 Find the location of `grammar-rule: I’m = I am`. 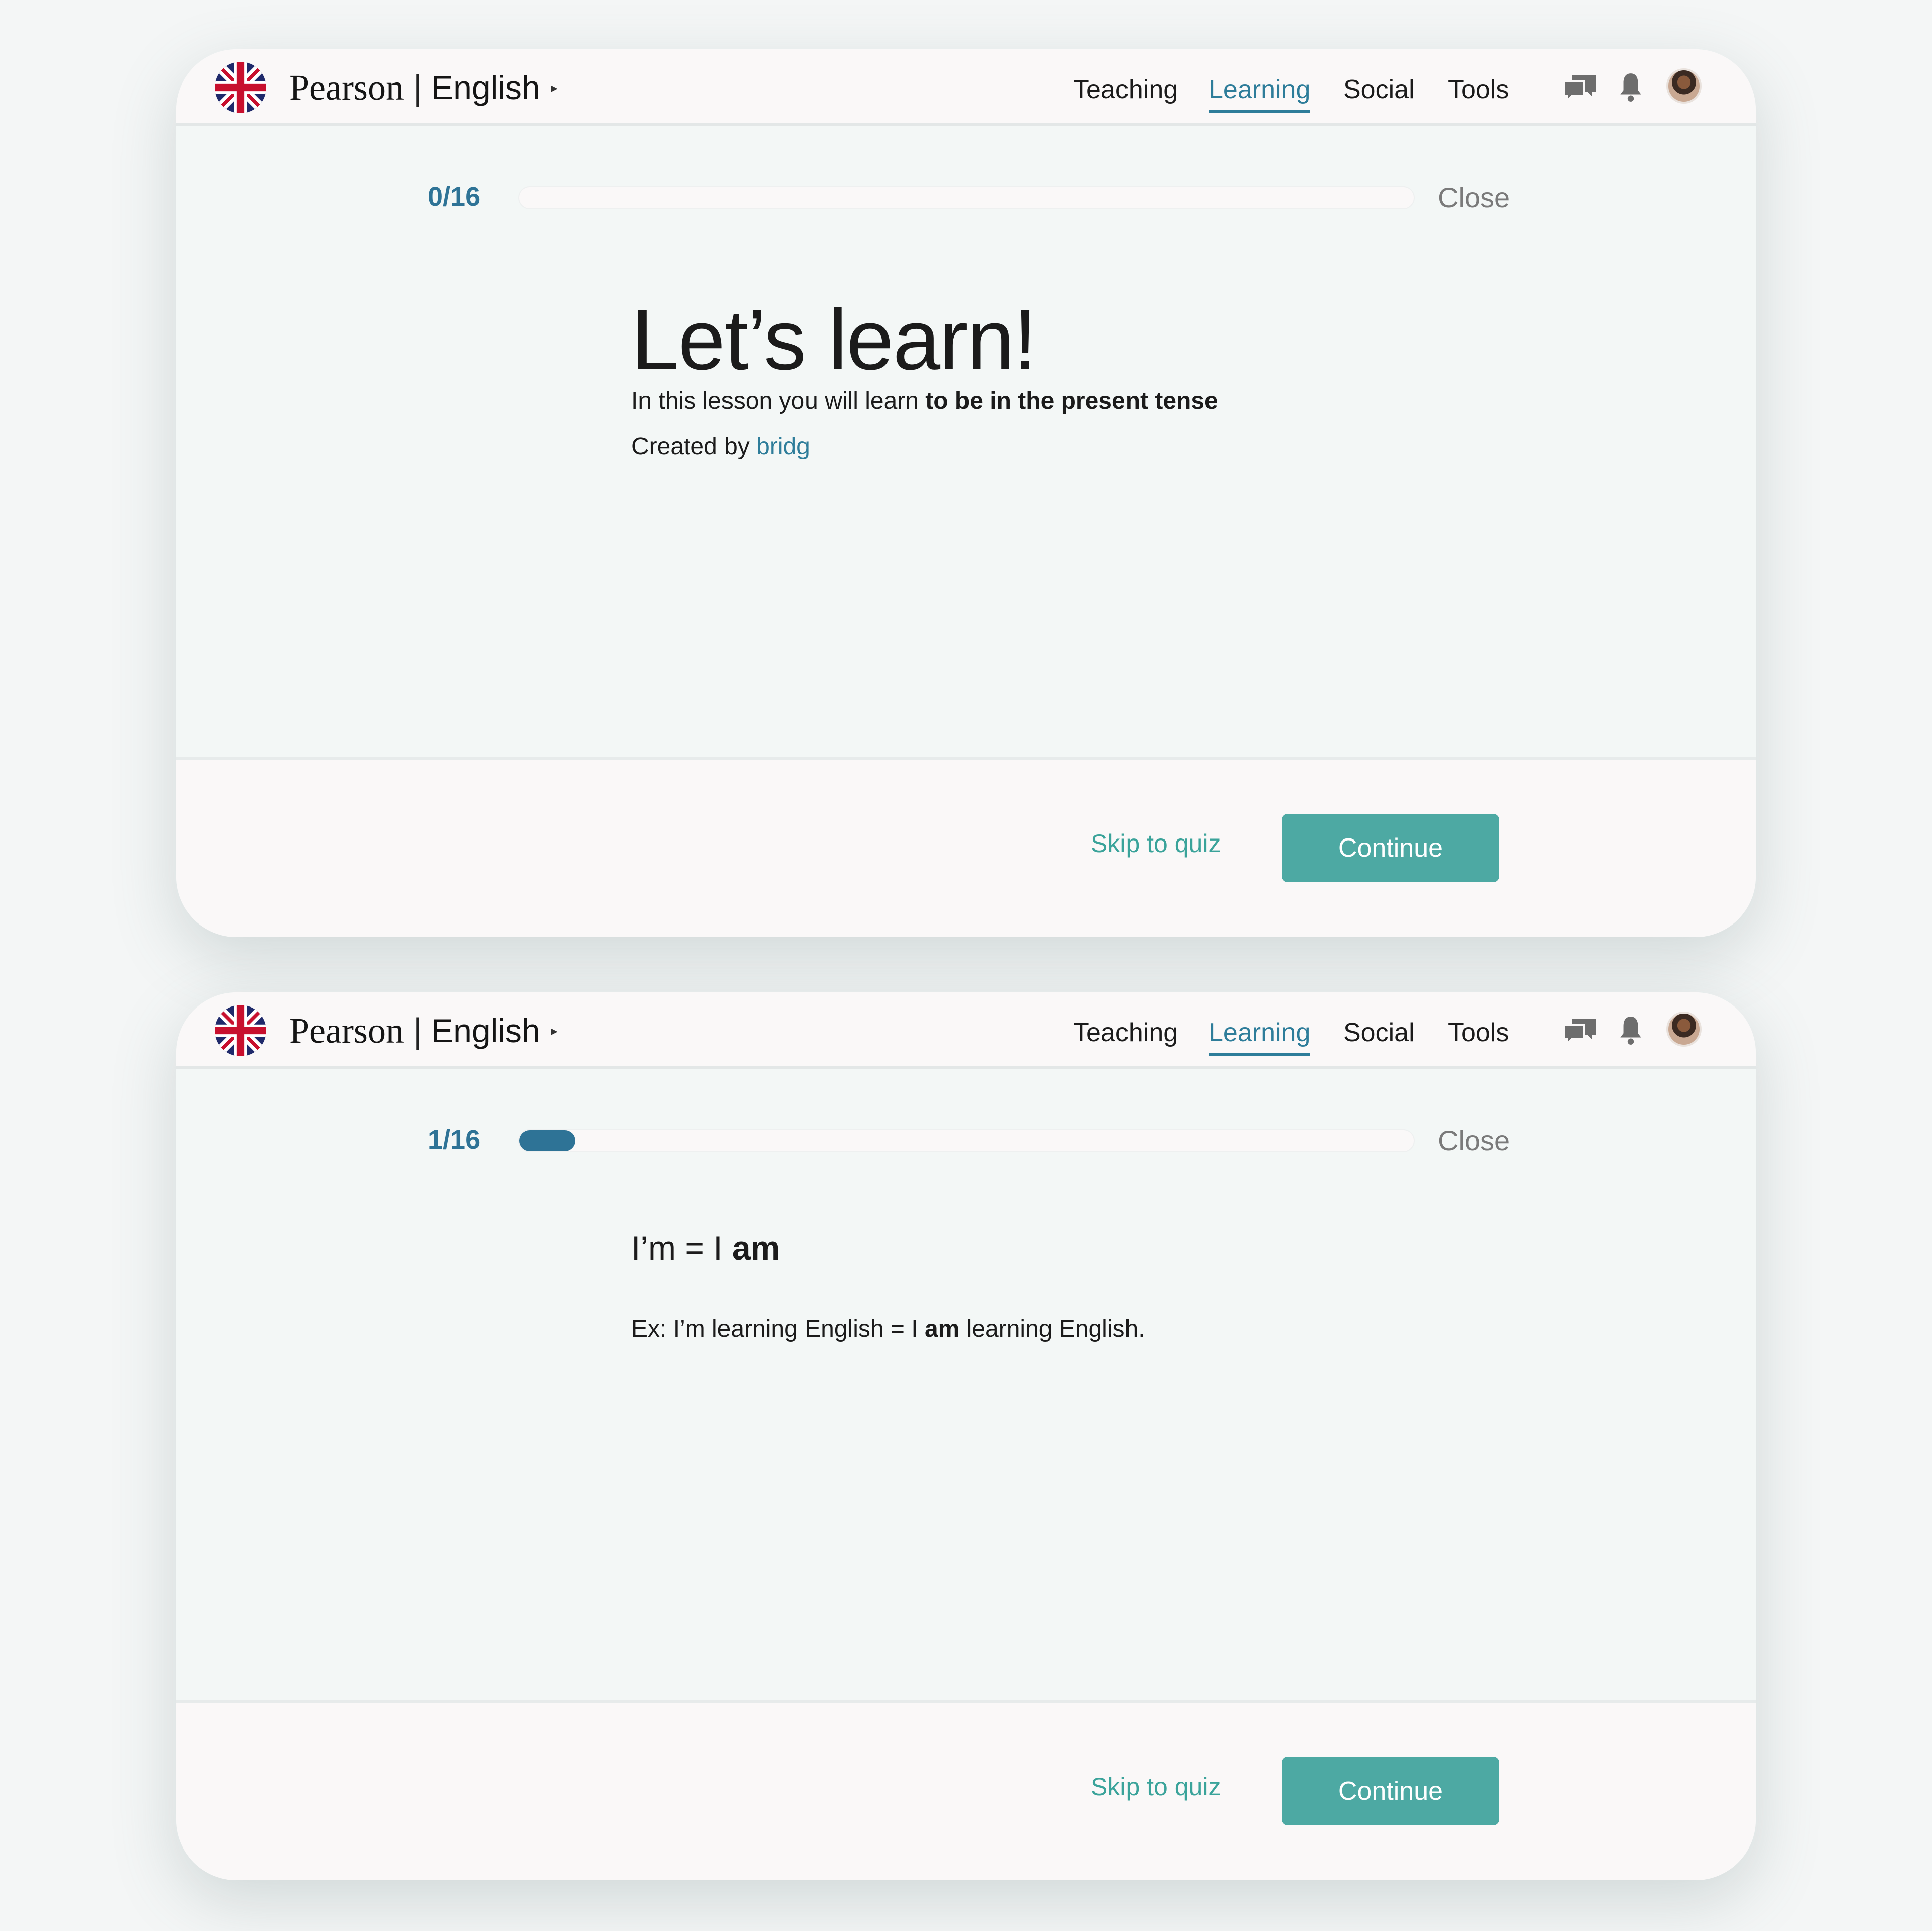

grammar-rule: I’m = I am is located at coordinates (706, 1248).